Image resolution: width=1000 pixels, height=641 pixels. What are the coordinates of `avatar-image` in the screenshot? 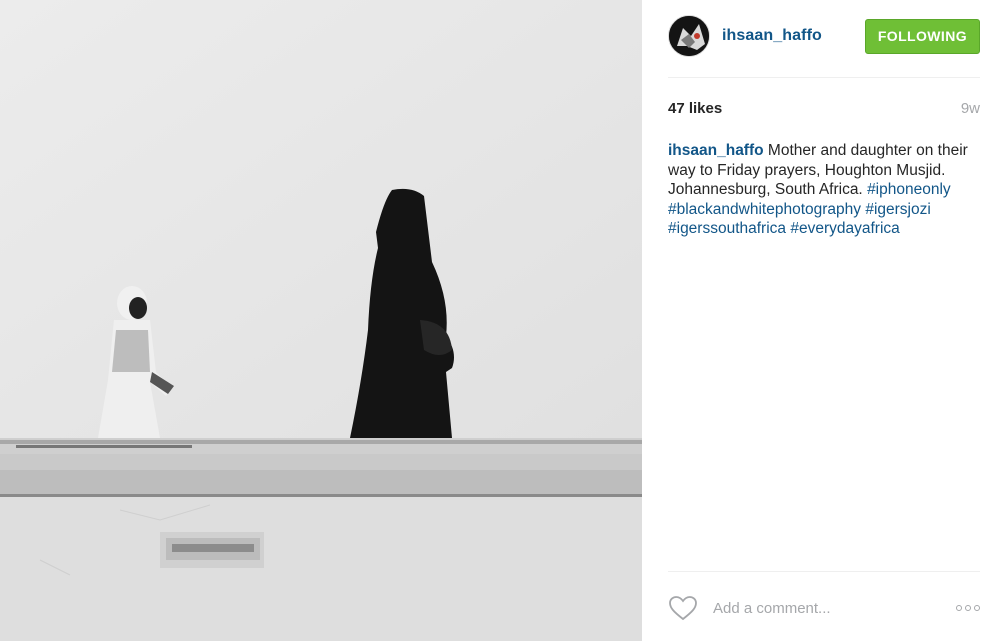 It's located at (689, 36).